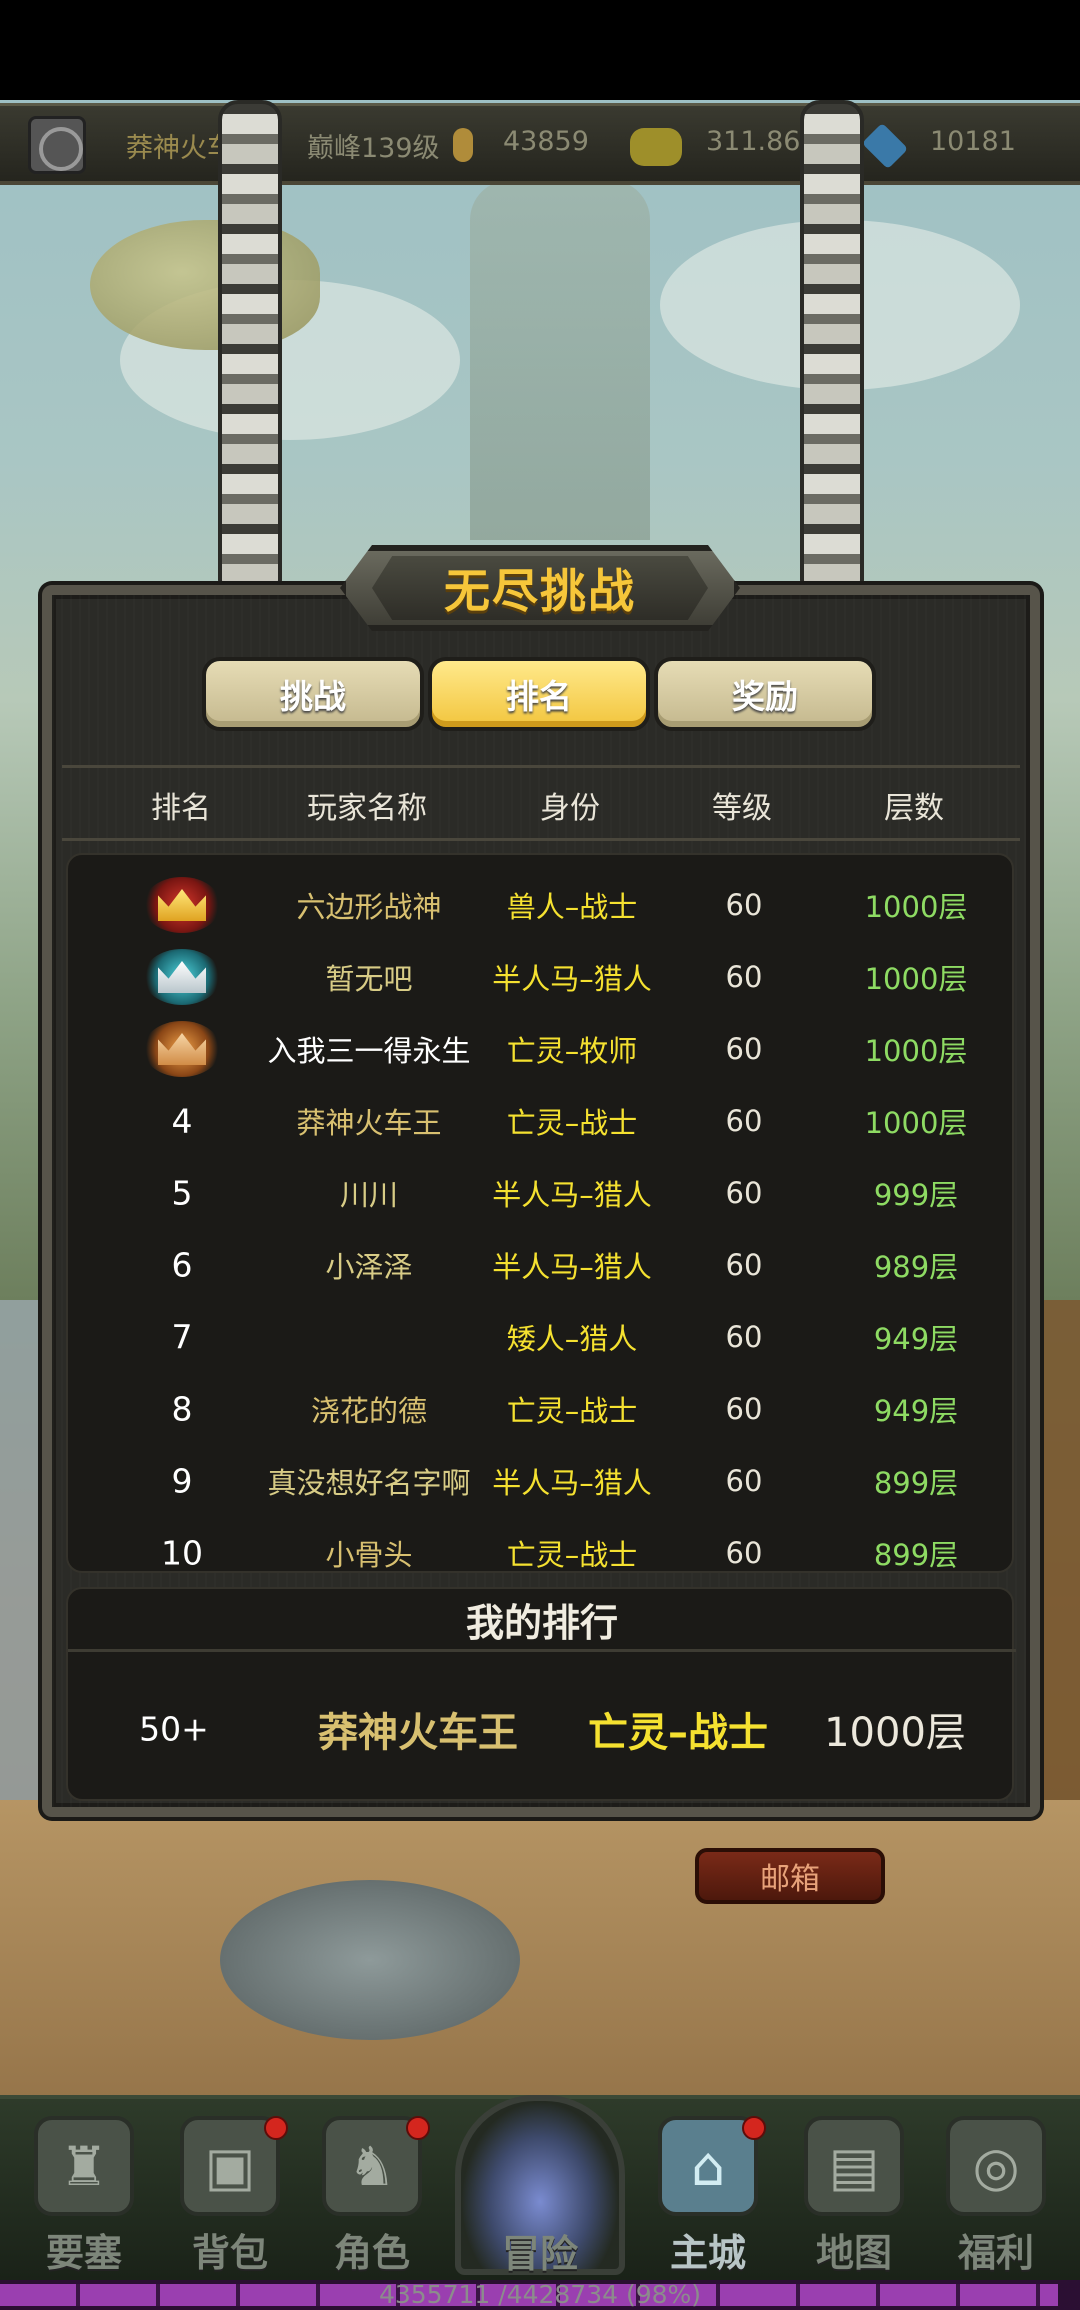 The width and height of the screenshot is (1080, 2310). I want to click on ranking-row: 5 川川 半人马–猎人 60 999层, so click(540, 1193).